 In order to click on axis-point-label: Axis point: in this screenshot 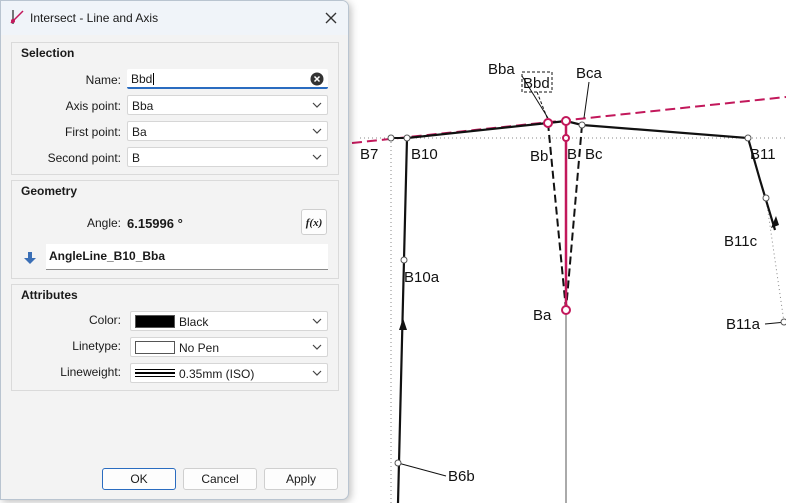, I will do `click(93, 106)`.